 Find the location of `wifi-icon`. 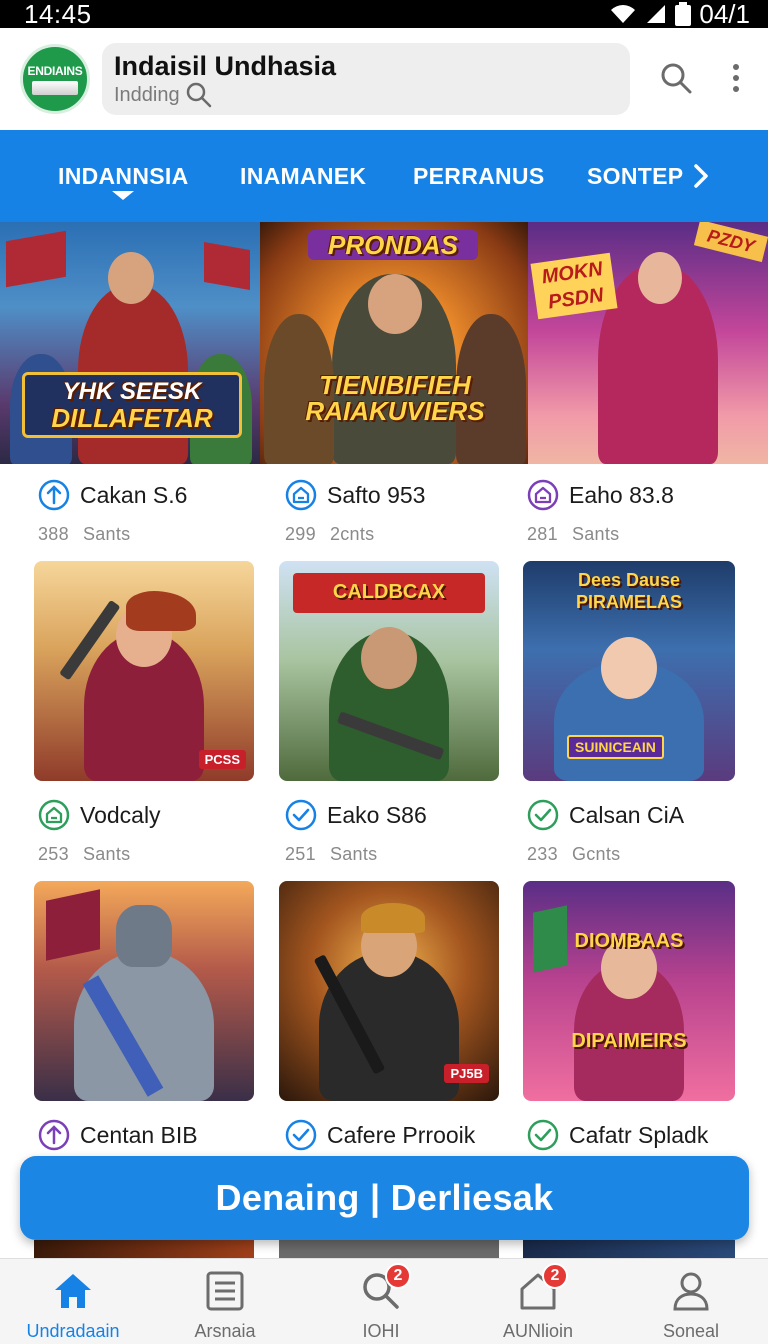

wifi-icon is located at coordinates (623, 14).